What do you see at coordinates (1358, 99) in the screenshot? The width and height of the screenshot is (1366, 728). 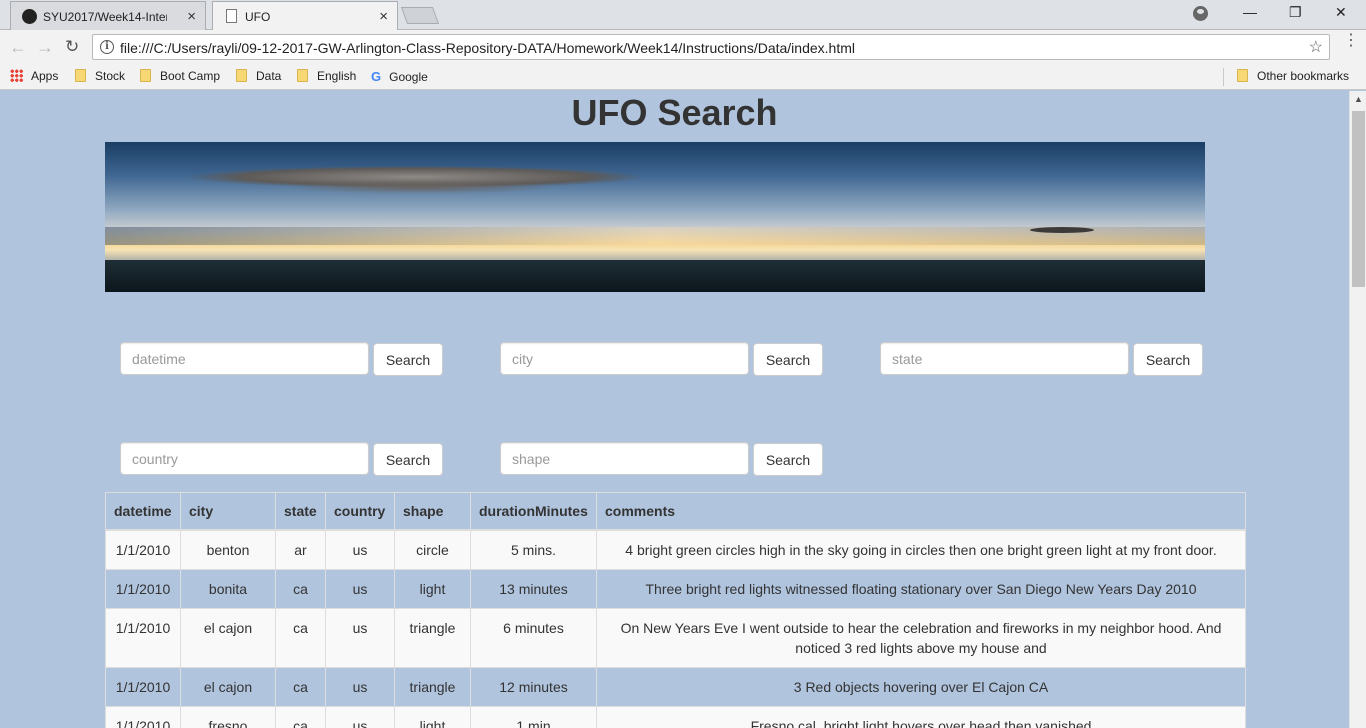 I see `scroll-up-arrow-icon: ▲` at bounding box center [1358, 99].